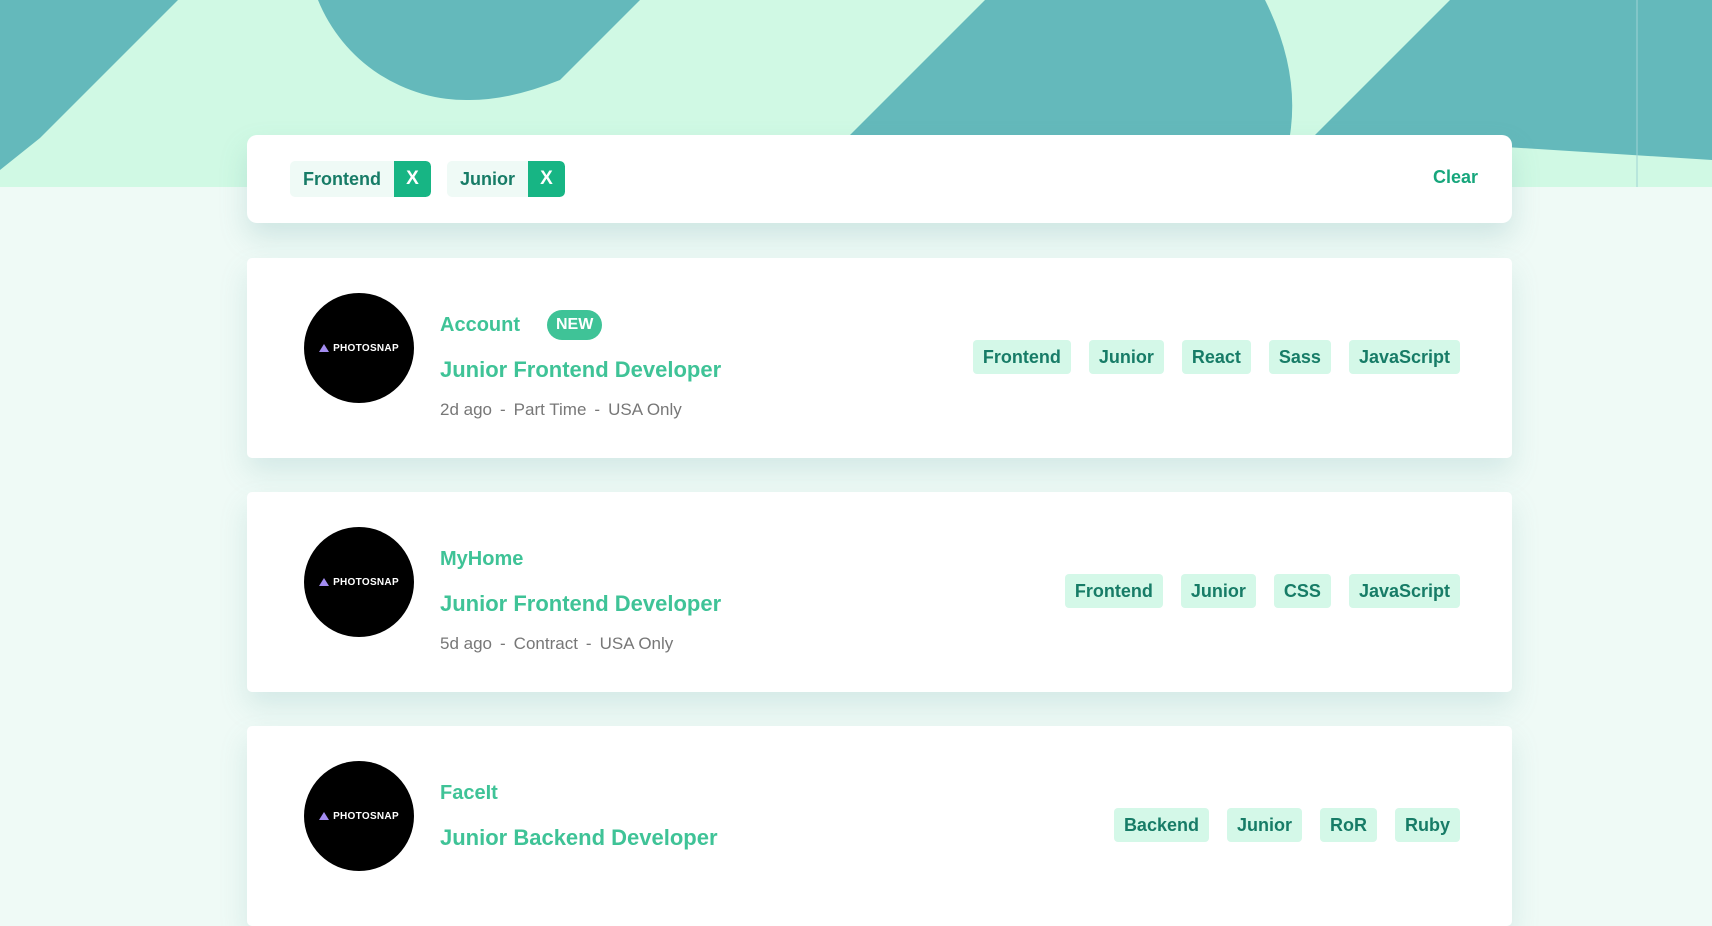 This screenshot has height=926, width=1712. Describe the element at coordinates (1455, 177) in the screenshot. I see `clear-filters-button: Clear` at that location.